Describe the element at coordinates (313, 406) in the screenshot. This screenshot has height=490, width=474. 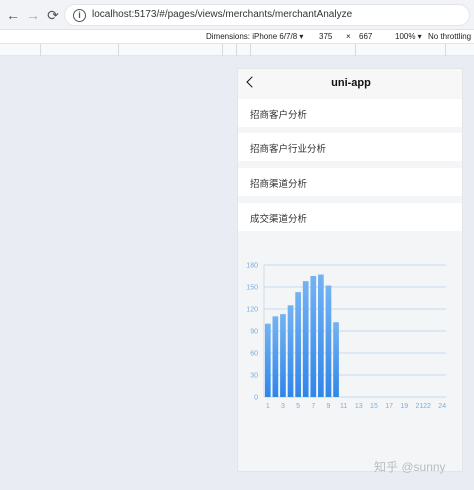
I see `x-tick-label: 7` at that location.